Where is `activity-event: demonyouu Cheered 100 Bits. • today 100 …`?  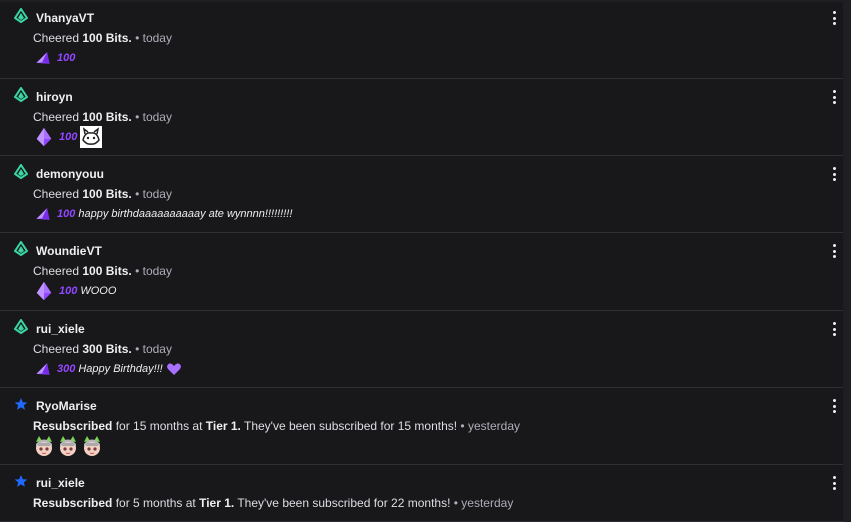 activity-event: demonyouu Cheered 100 Bits. • today 100 … is located at coordinates (421, 194).